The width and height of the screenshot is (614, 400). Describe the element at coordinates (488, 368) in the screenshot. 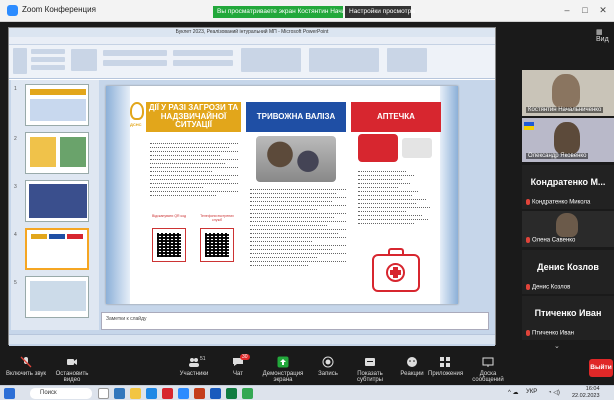

I see `whiteboard-button: Доска сообщений` at that location.